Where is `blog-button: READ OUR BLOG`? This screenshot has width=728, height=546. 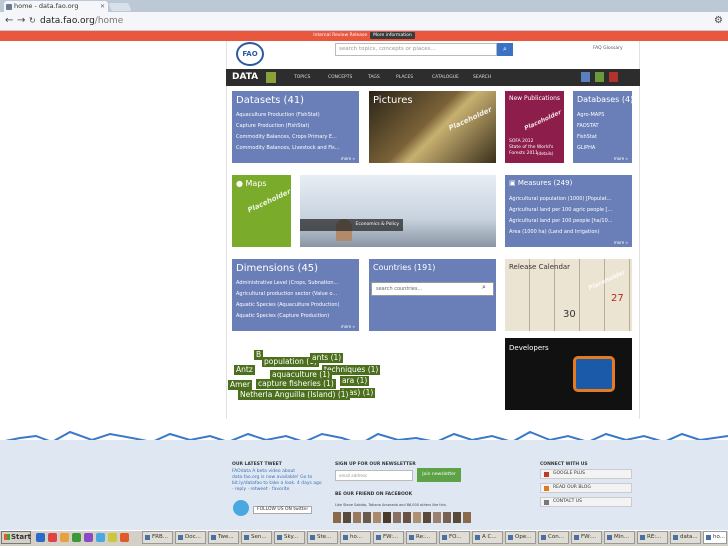 blog-button: READ OUR BLOG is located at coordinates (586, 488).